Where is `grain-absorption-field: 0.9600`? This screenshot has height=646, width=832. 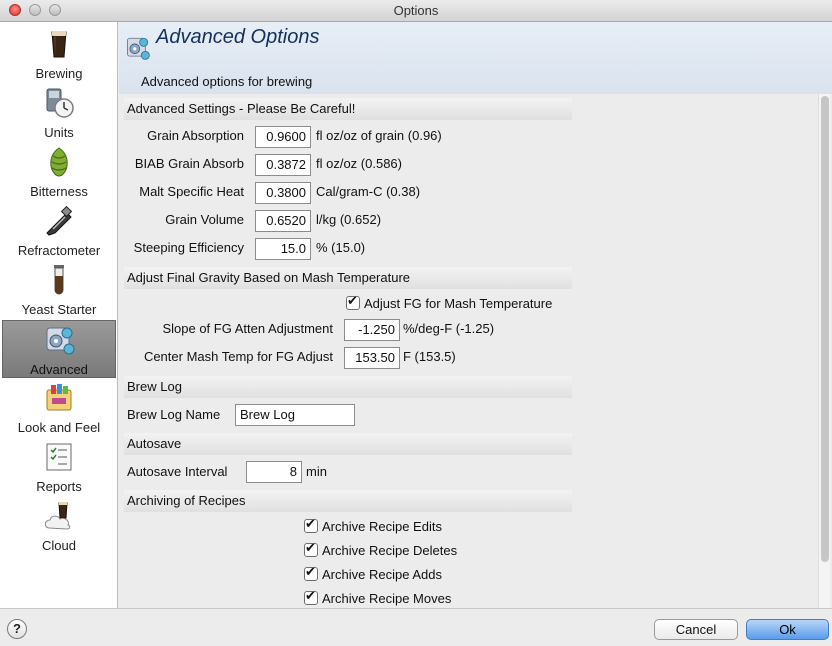 grain-absorption-field: 0.9600 is located at coordinates (283, 137).